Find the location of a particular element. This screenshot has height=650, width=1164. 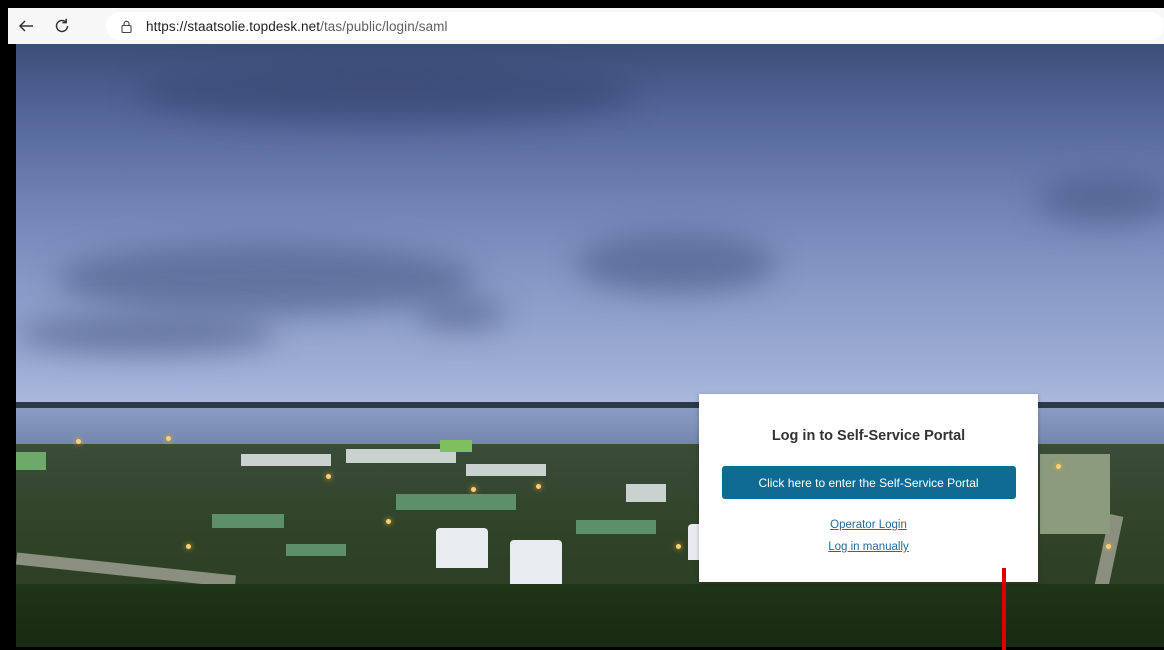

back-arrow-icon is located at coordinates (25, 26).